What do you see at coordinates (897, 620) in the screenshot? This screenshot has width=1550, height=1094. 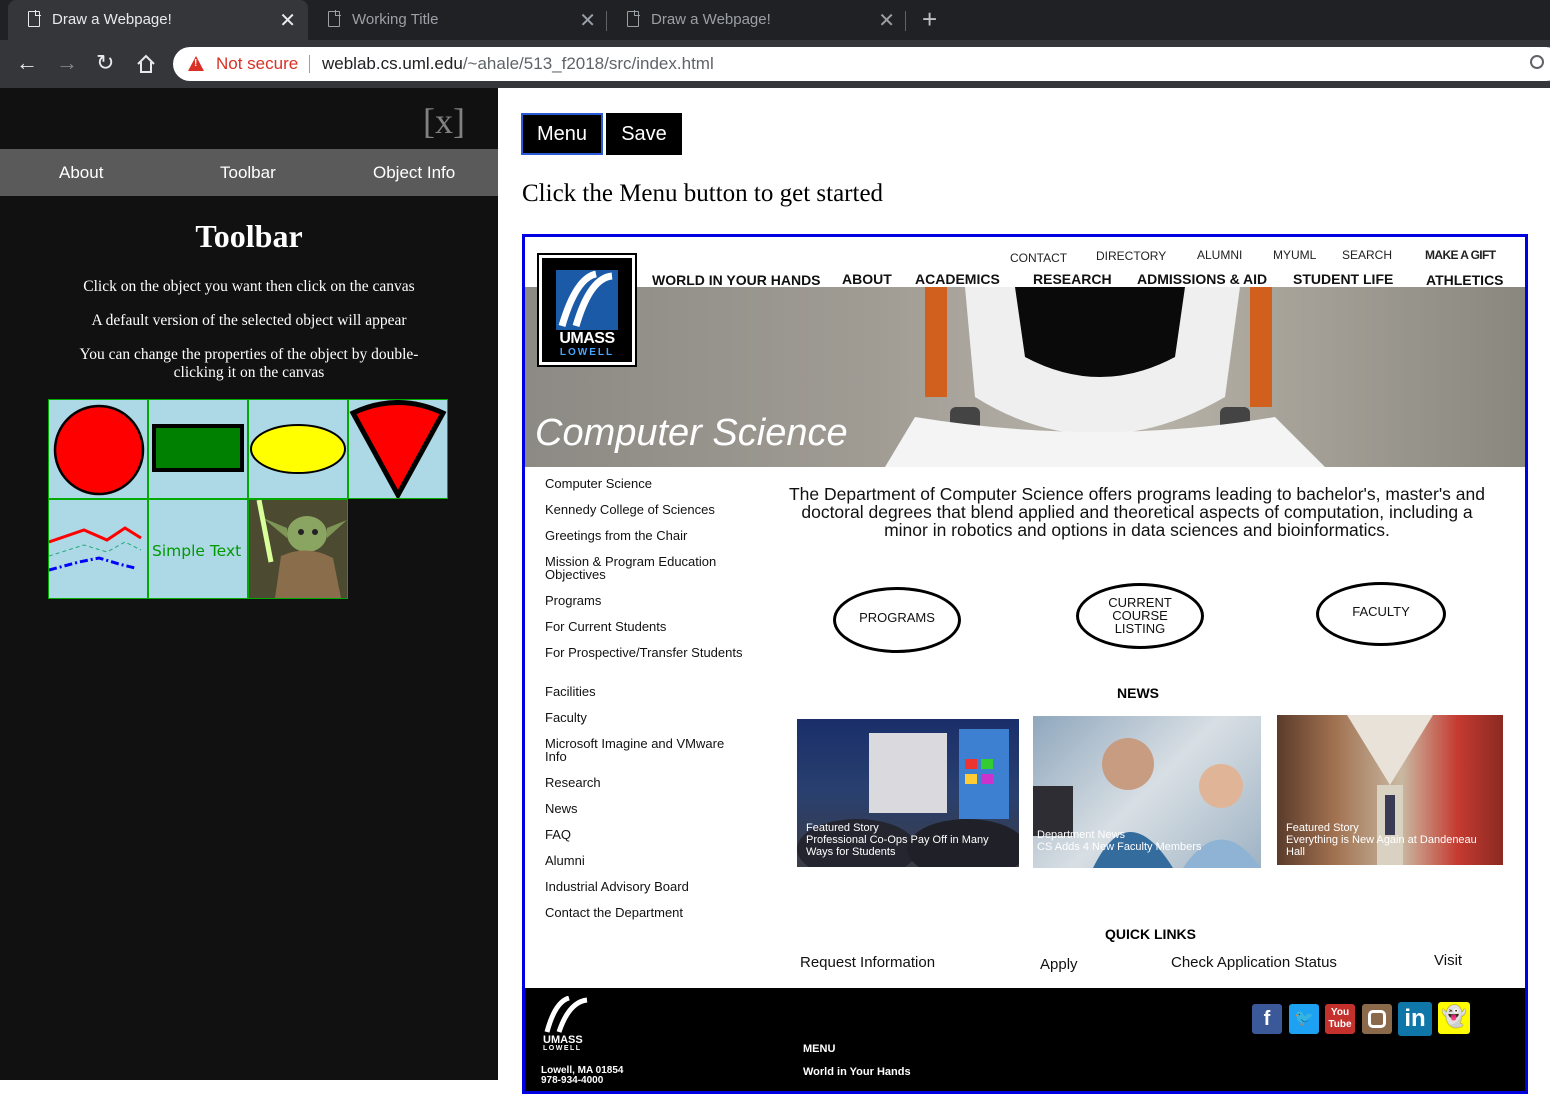 I see `programs-oval-button: PROGRAMS` at bounding box center [897, 620].